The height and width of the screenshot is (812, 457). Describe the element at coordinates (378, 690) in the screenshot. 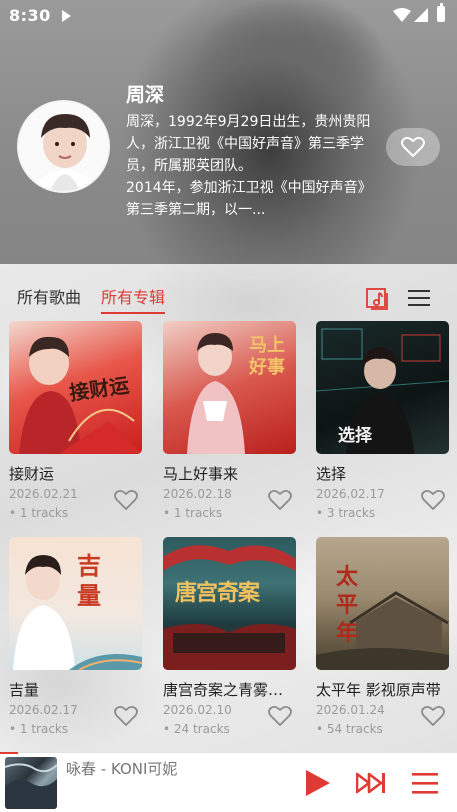

I see `album-title: 太平年 影视原声带` at that location.